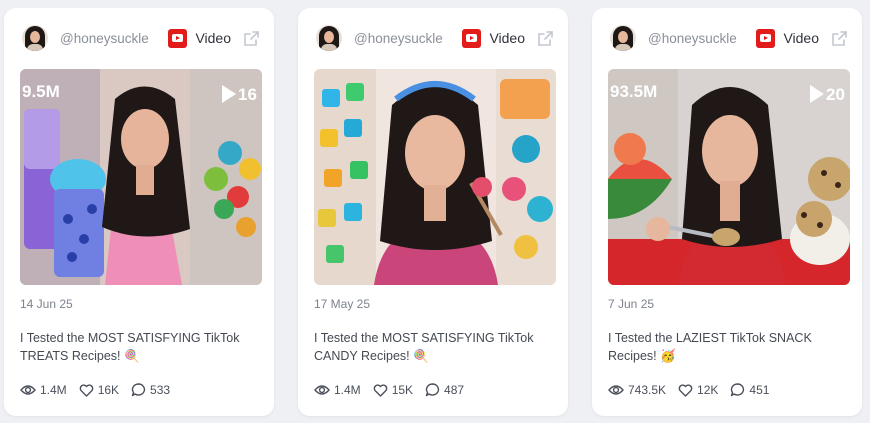 The image size is (870, 423). What do you see at coordinates (247, 94) in the screenshot?
I see `thumbnail-overlay-count-right: 16` at bounding box center [247, 94].